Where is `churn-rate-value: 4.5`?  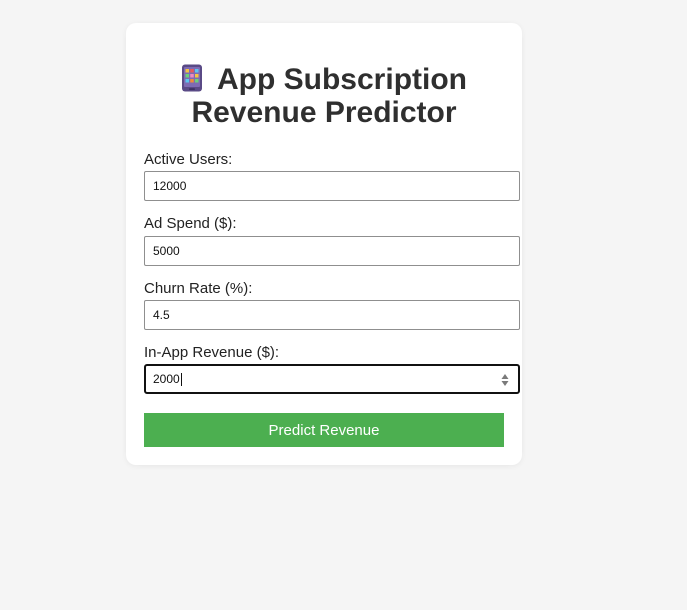 churn-rate-value: 4.5 is located at coordinates (161, 315).